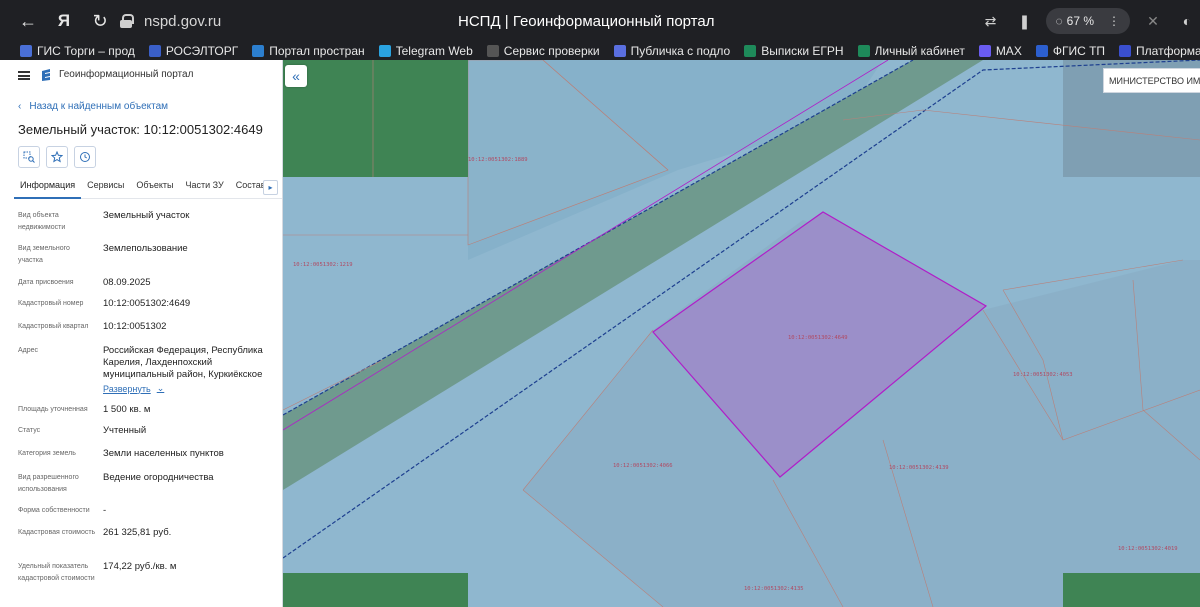 Image resolution: width=1200 pixels, height=607 pixels. Describe the element at coordinates (1151, 80) in the screenshot. I see `ministry-label: МИНИСТЕРСТВО ИМ` at that location.